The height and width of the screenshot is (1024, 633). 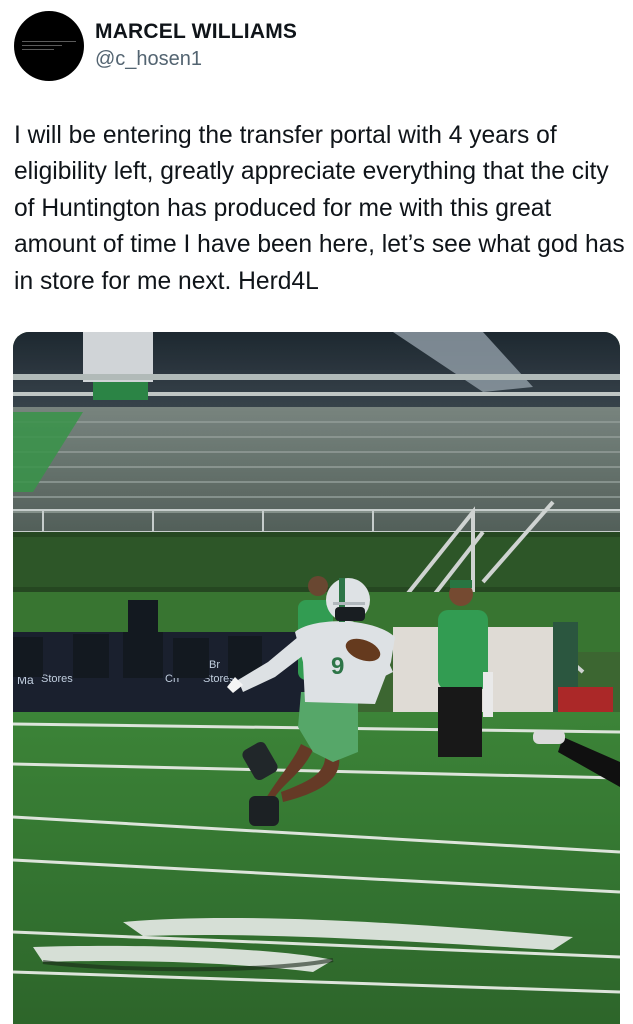 What do you see at coordinates (148, 59) in the screenshot?
I see `author-handle: @c_hosen1` at bounding box center [148, 59].